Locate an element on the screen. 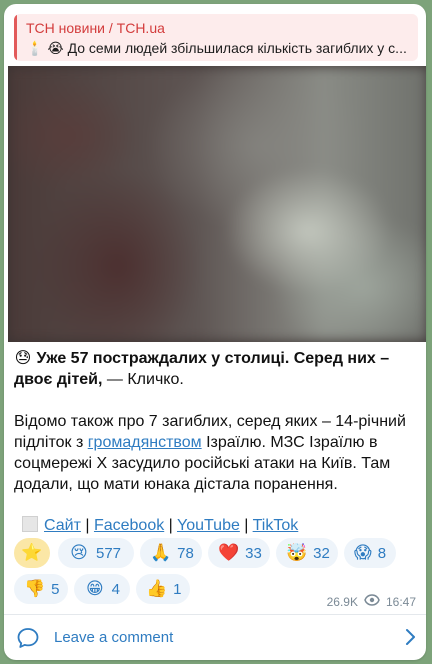  crying-face-icon: 😢 is located at coordinates (79, 552).